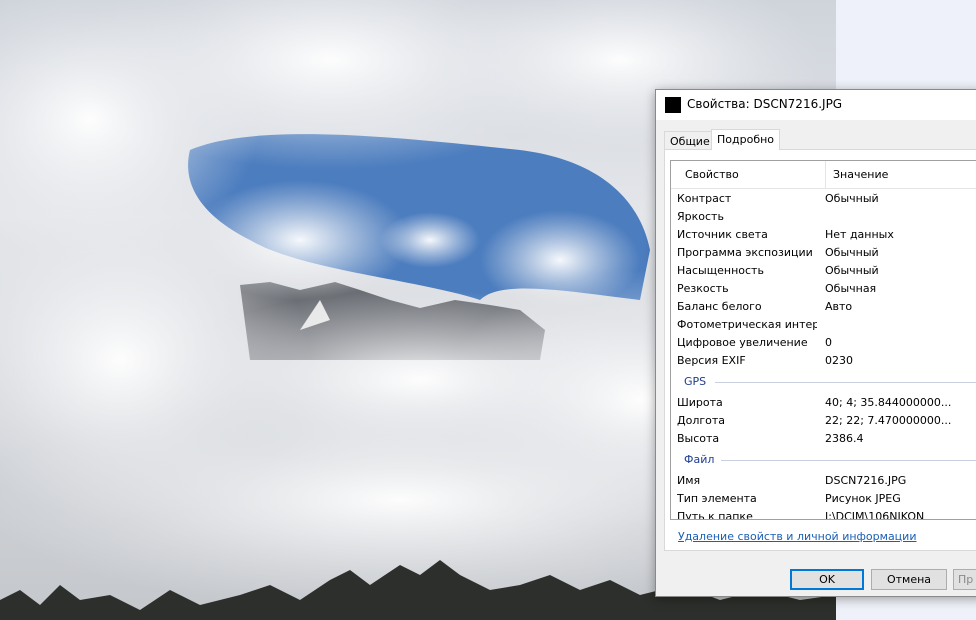 Image resolution: width=976 pixels, height=620 pixels. Describe the element at coordinates (823, 439) in the screenshot. I see `list-item-altitude: Высота 2386.4` at that location.